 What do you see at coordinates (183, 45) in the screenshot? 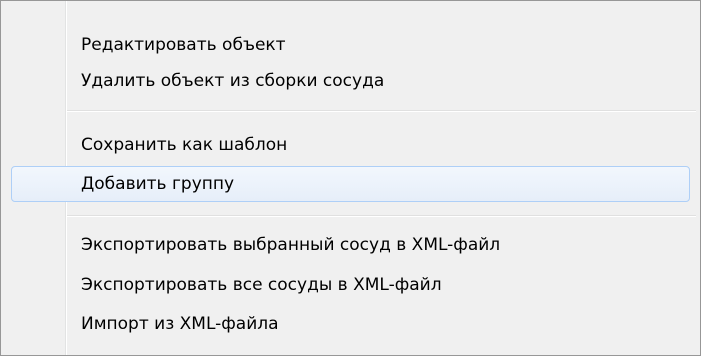
I see `menu-item-label: Редактировать объект` at bounding box center [183, 45].